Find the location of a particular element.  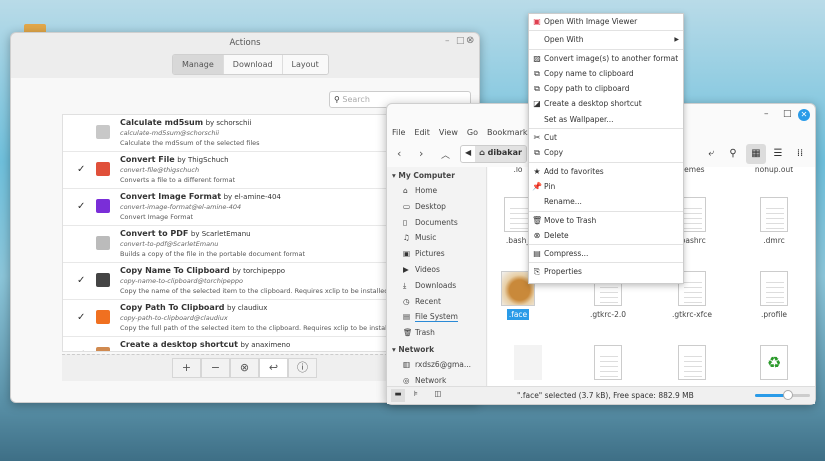

sidebar-item-network: ◎ Network is located at coordinates (436, 380).